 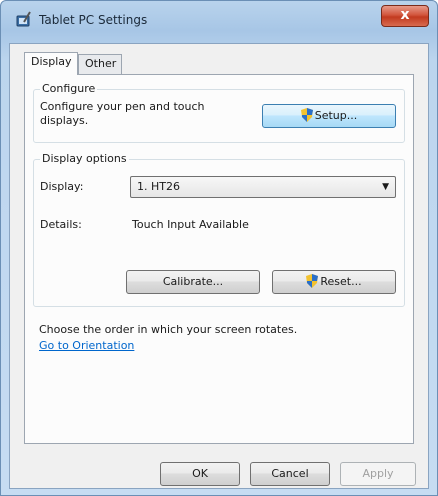 I want to click on display-select: 1. HT26 ▼, so click(x=263, y=187).